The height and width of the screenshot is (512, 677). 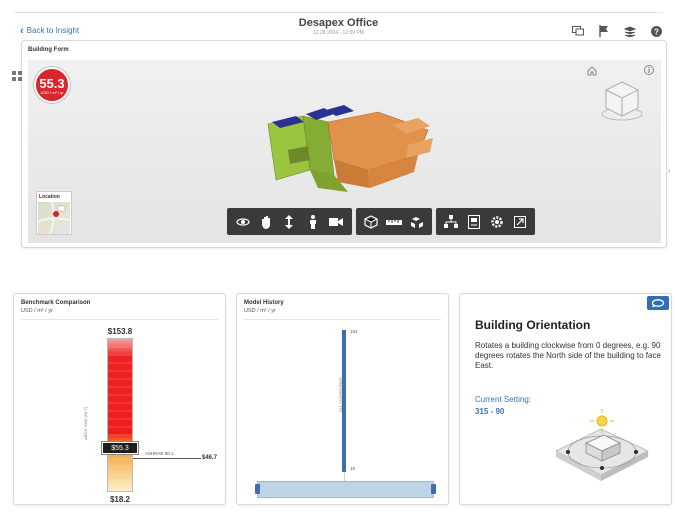 I want to click on history-top-tick: 154, so click(x=354, y=331).